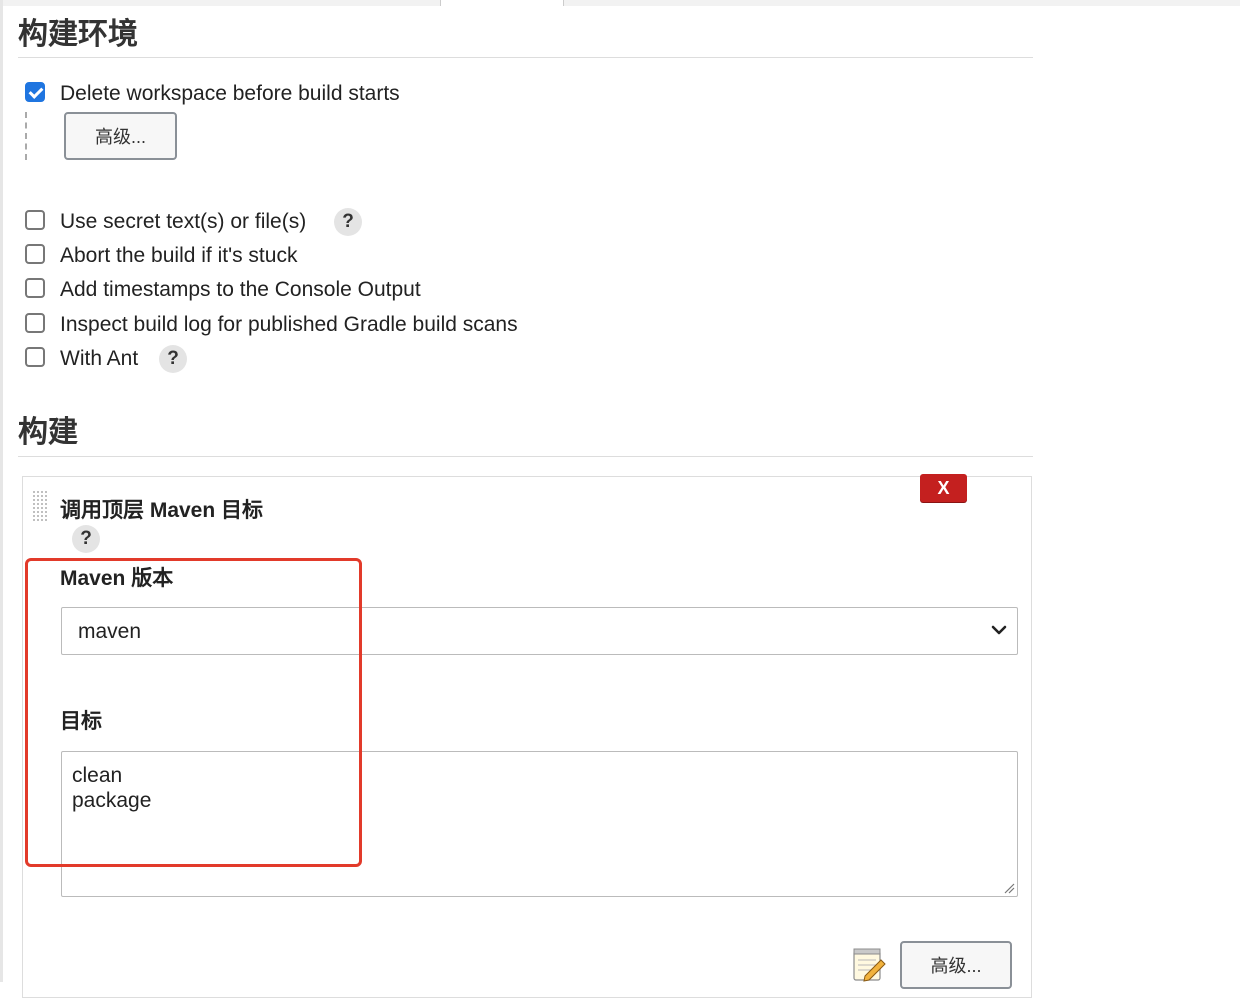 This screenshot has height=998, width=1240. What do you see at coordinates (26, 136) in the screenshot?
I see `nested-option-guide` at bounding box center [26, 136].